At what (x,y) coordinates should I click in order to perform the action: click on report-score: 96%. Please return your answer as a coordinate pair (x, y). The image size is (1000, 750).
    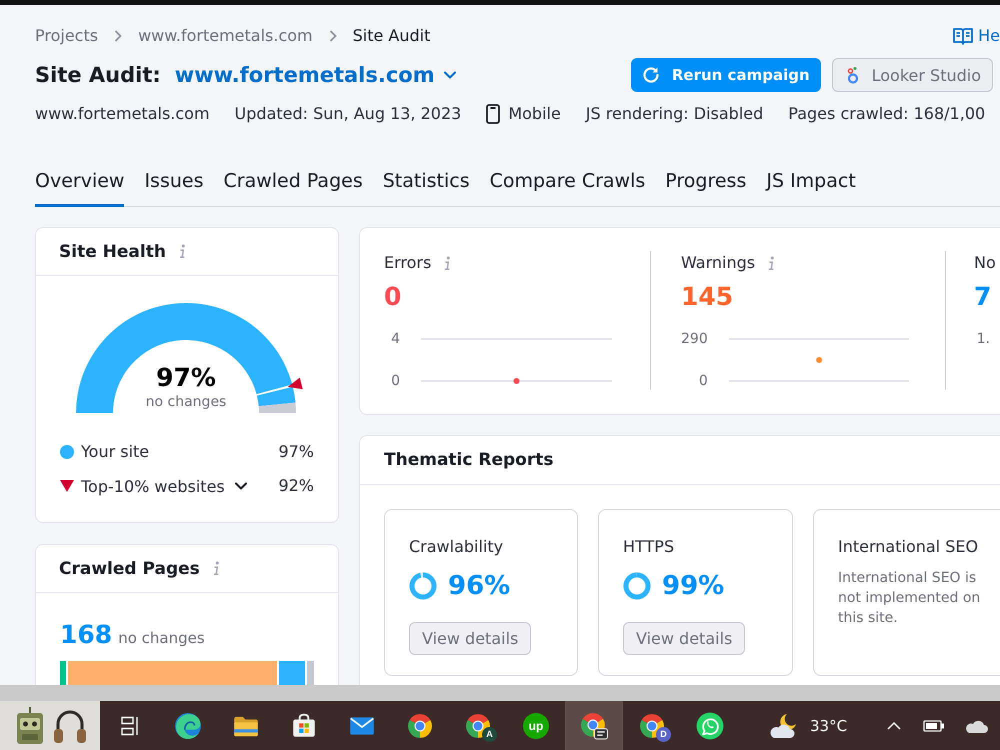
    Looking at the image, I should click on (479, 586).